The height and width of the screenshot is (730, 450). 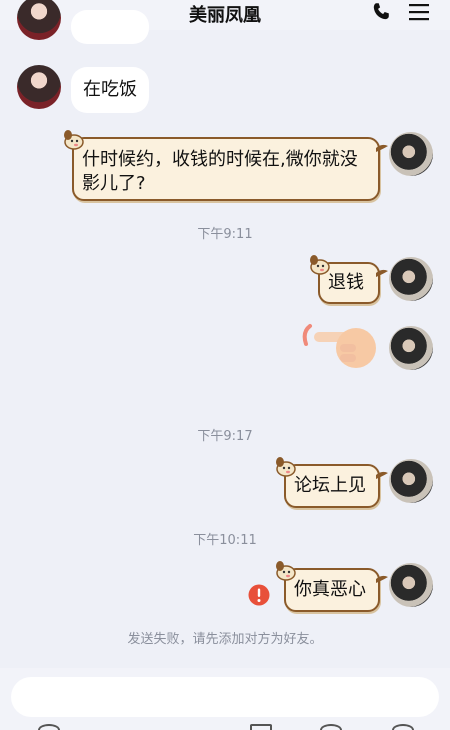 I want to click on message-text: 你真恶心, so click(x=330, y=589).